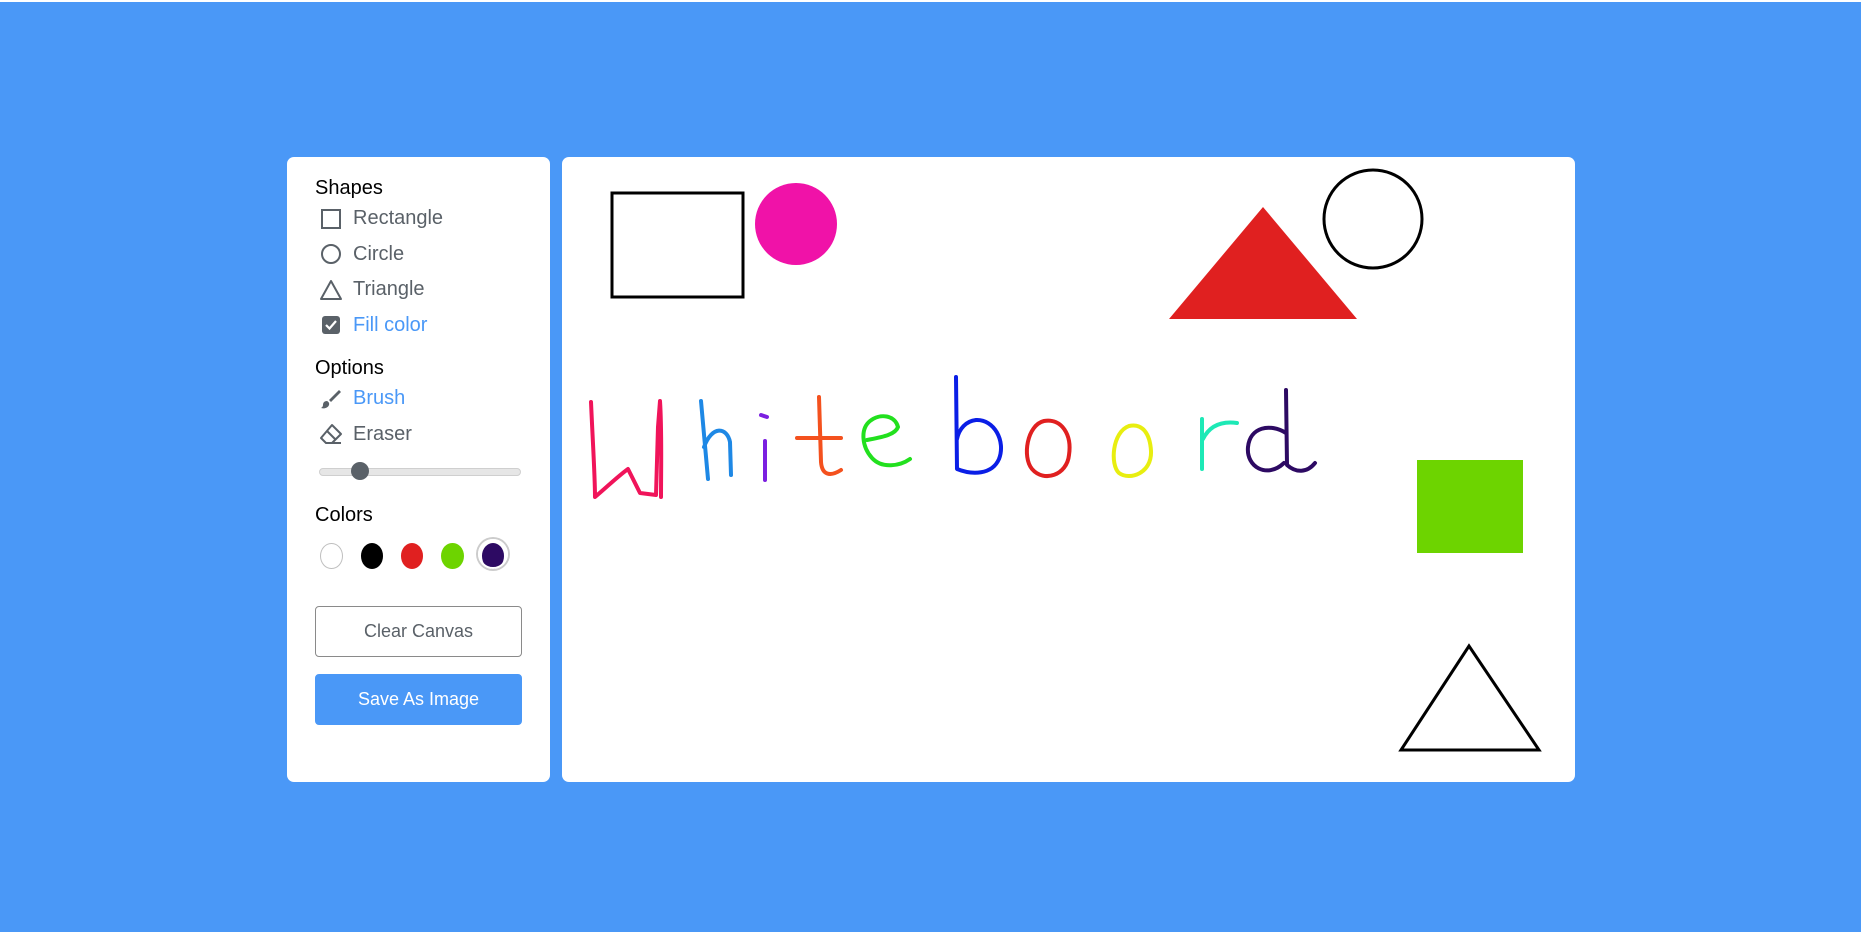  What do you see at coordinates (331, 254) in the screenshot?
I see `circle-icon` at bounding box center [331, 254].